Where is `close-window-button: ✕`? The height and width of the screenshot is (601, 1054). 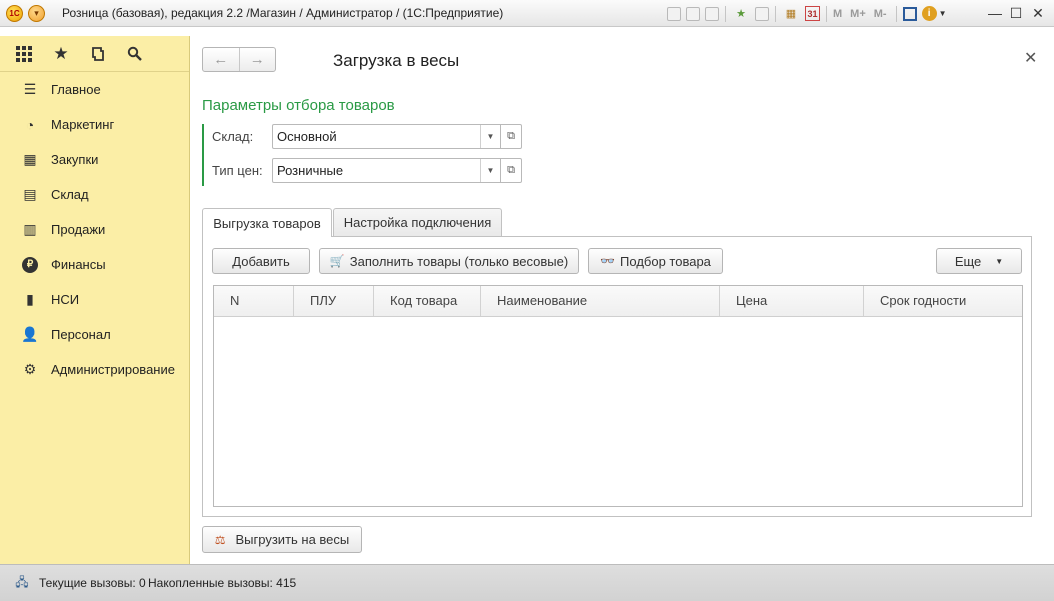 close-window-button: ✕ is located at coordinates (1038, 13).